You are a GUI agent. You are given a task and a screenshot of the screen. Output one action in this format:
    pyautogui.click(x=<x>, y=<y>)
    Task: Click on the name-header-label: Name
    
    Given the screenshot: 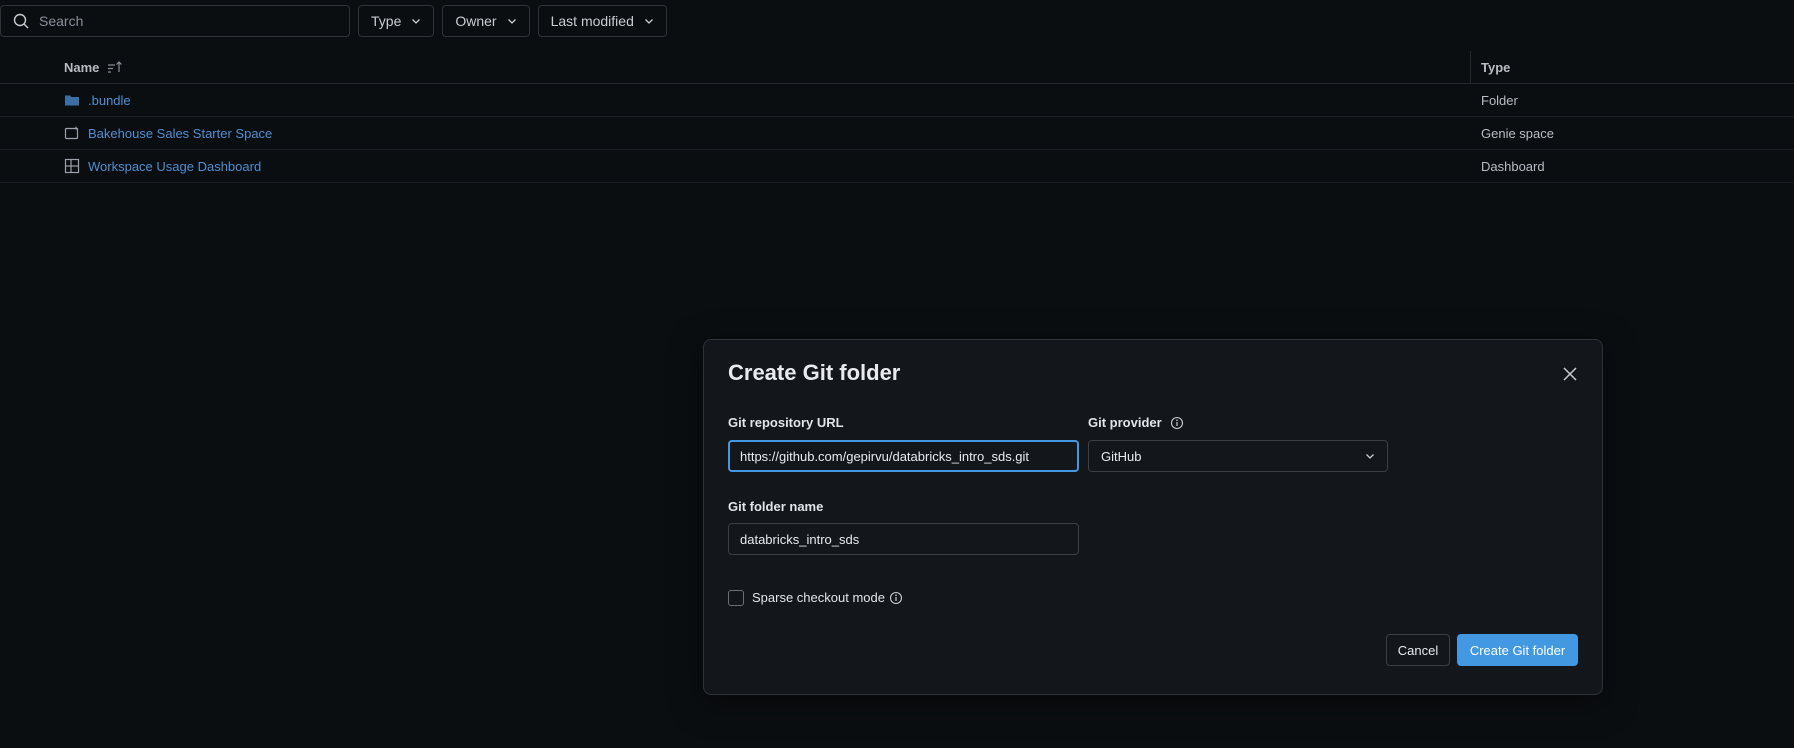 What is the action you would take?
    pyautogui.click(x=82, y=67)
    